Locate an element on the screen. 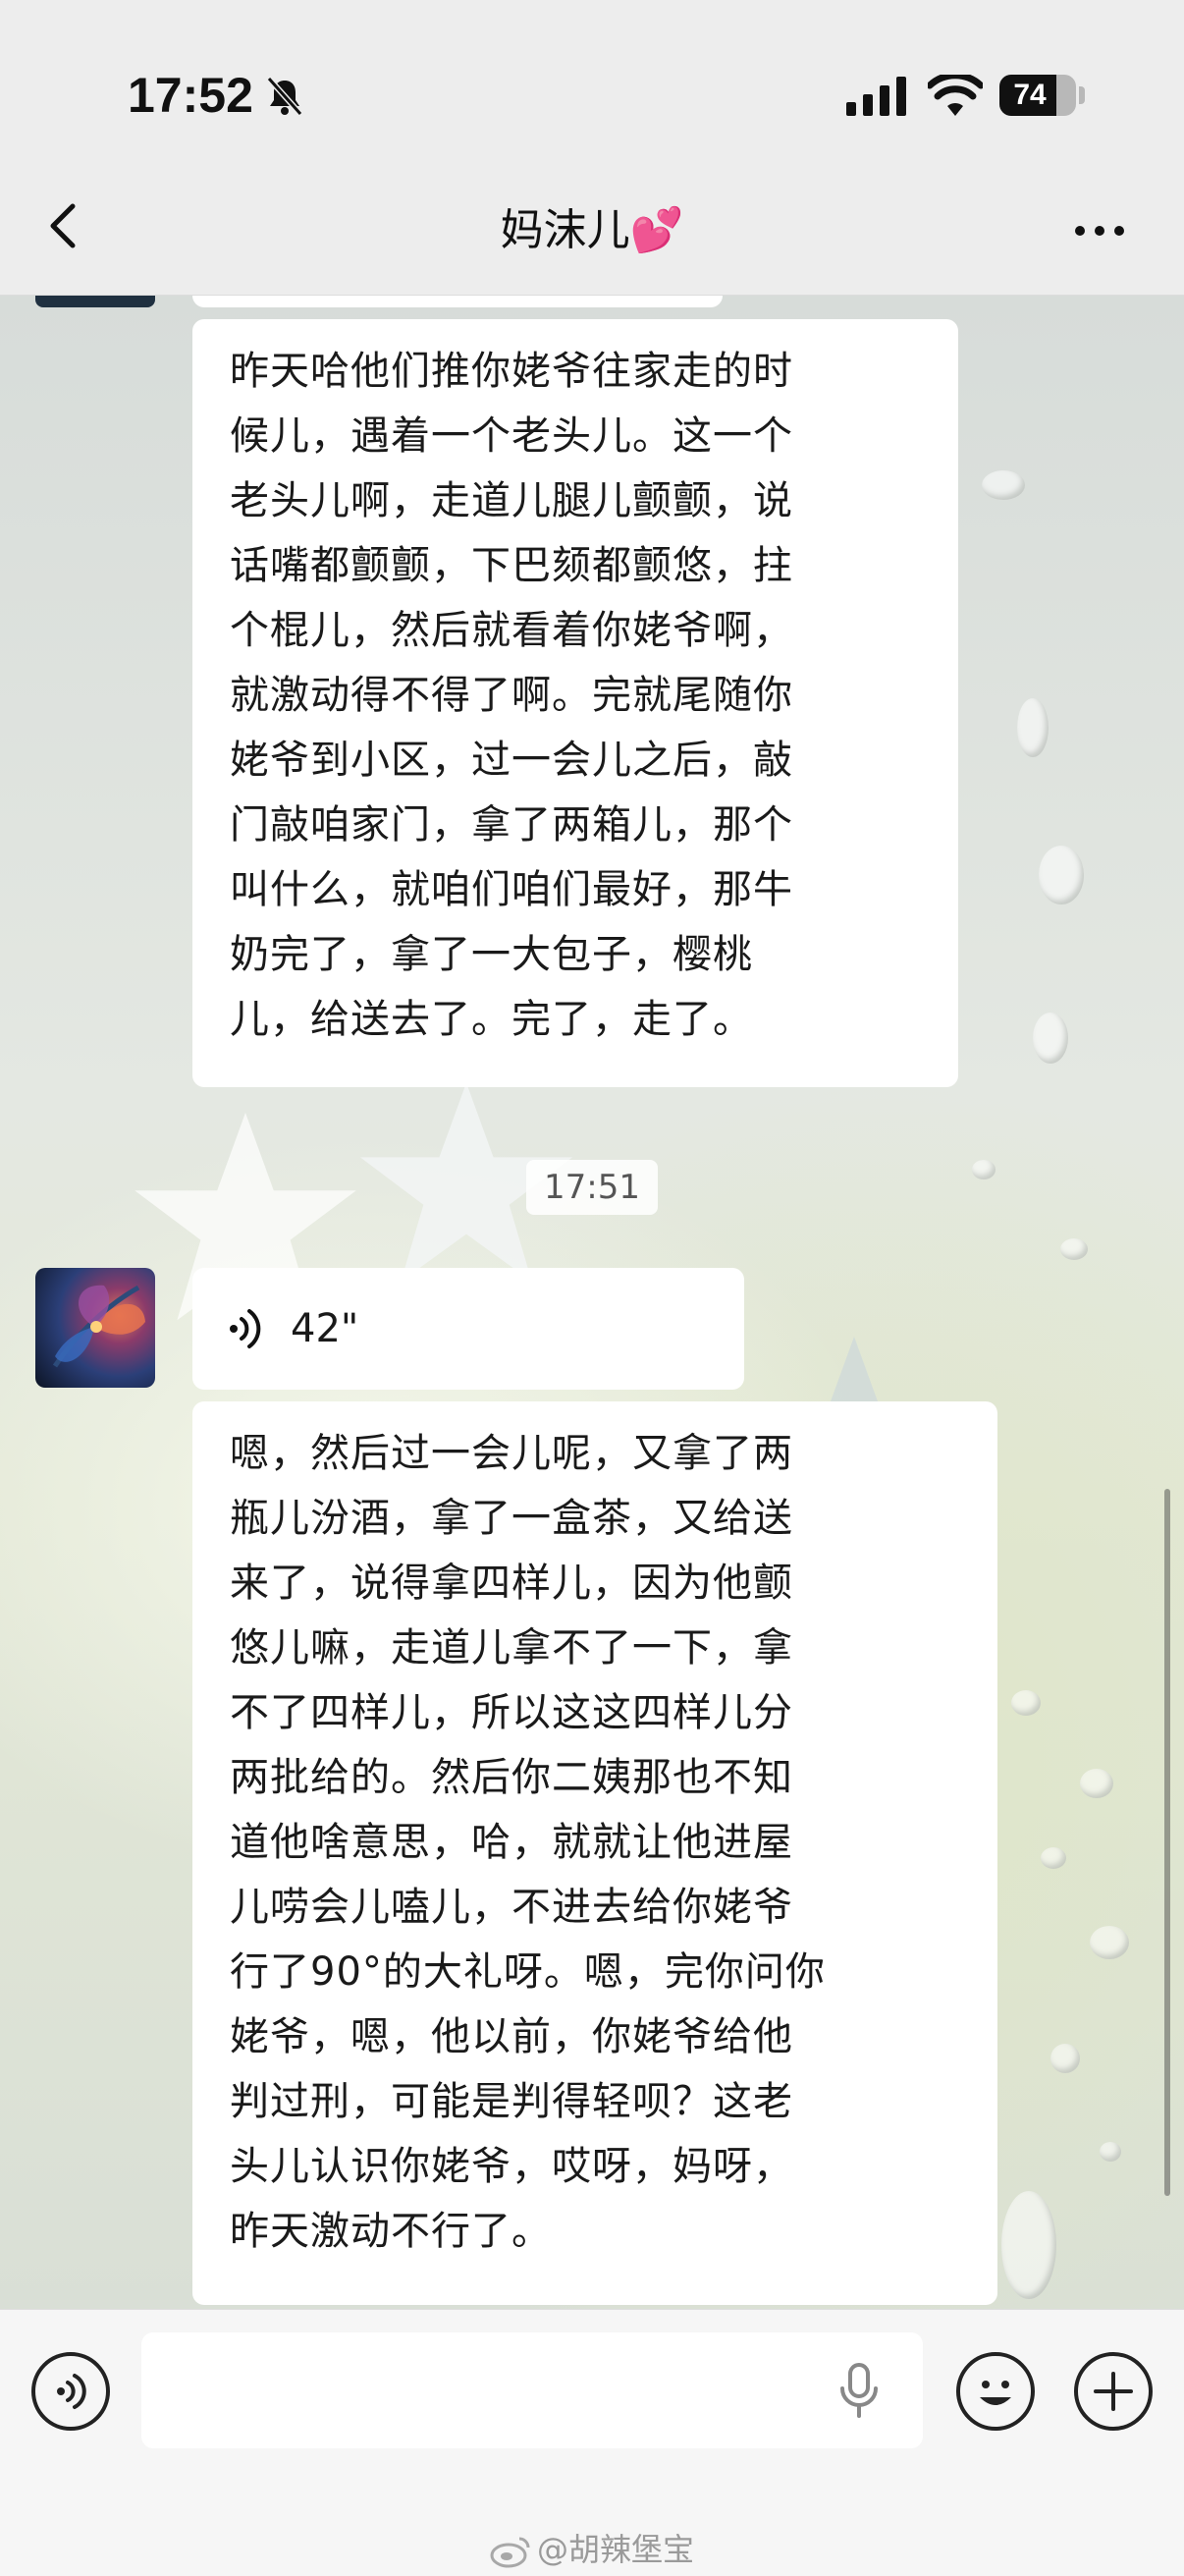 This screenshot has width=1184, height=2576. plus-button is located at coordinates (1113, 2391).